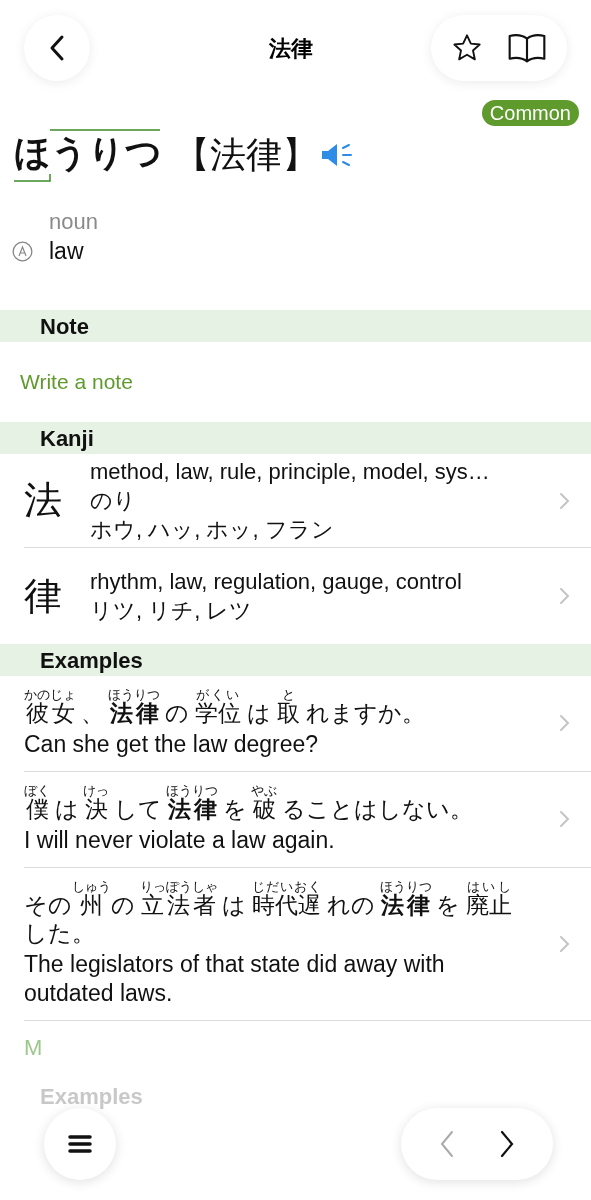 This screenshot has height=1200, width=591. What do you see at coordinates (268, 913) in the screenshot?
I see `example-sentence: その 州 しゅう の 立法者 りっぽうしゃ は 時代遅 じだいおく れの 法律 ほうりつ を 廃止 はいし した。` at bounding box center [268, 913].